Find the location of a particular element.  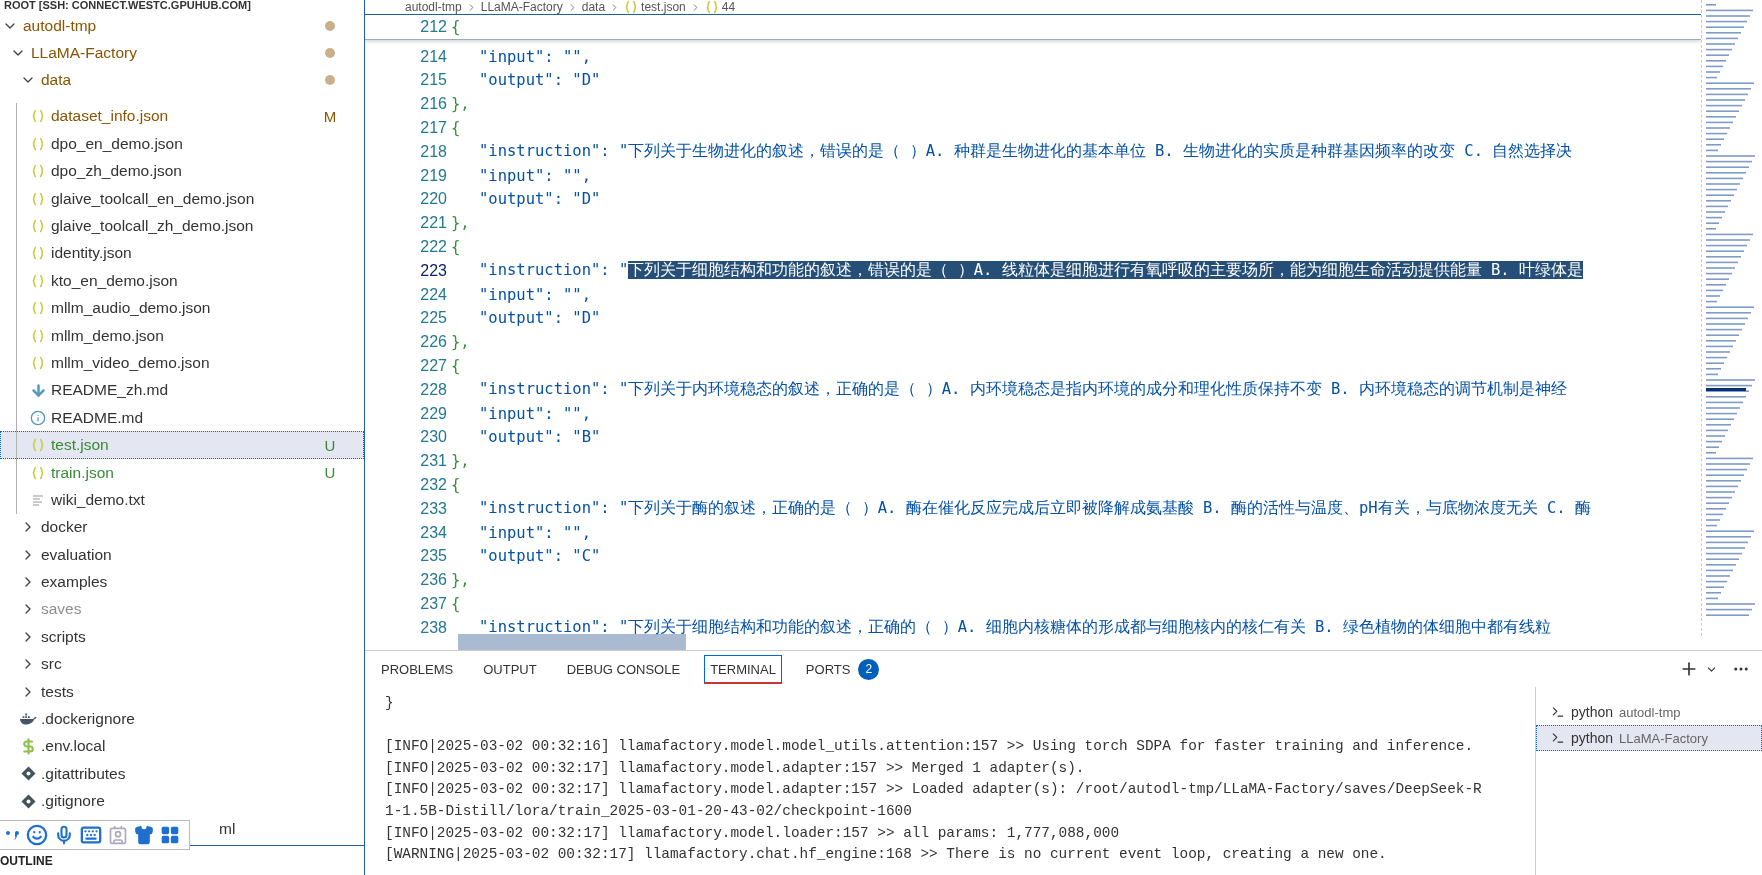

line-number: 224 is located at coordinates (433, 294).